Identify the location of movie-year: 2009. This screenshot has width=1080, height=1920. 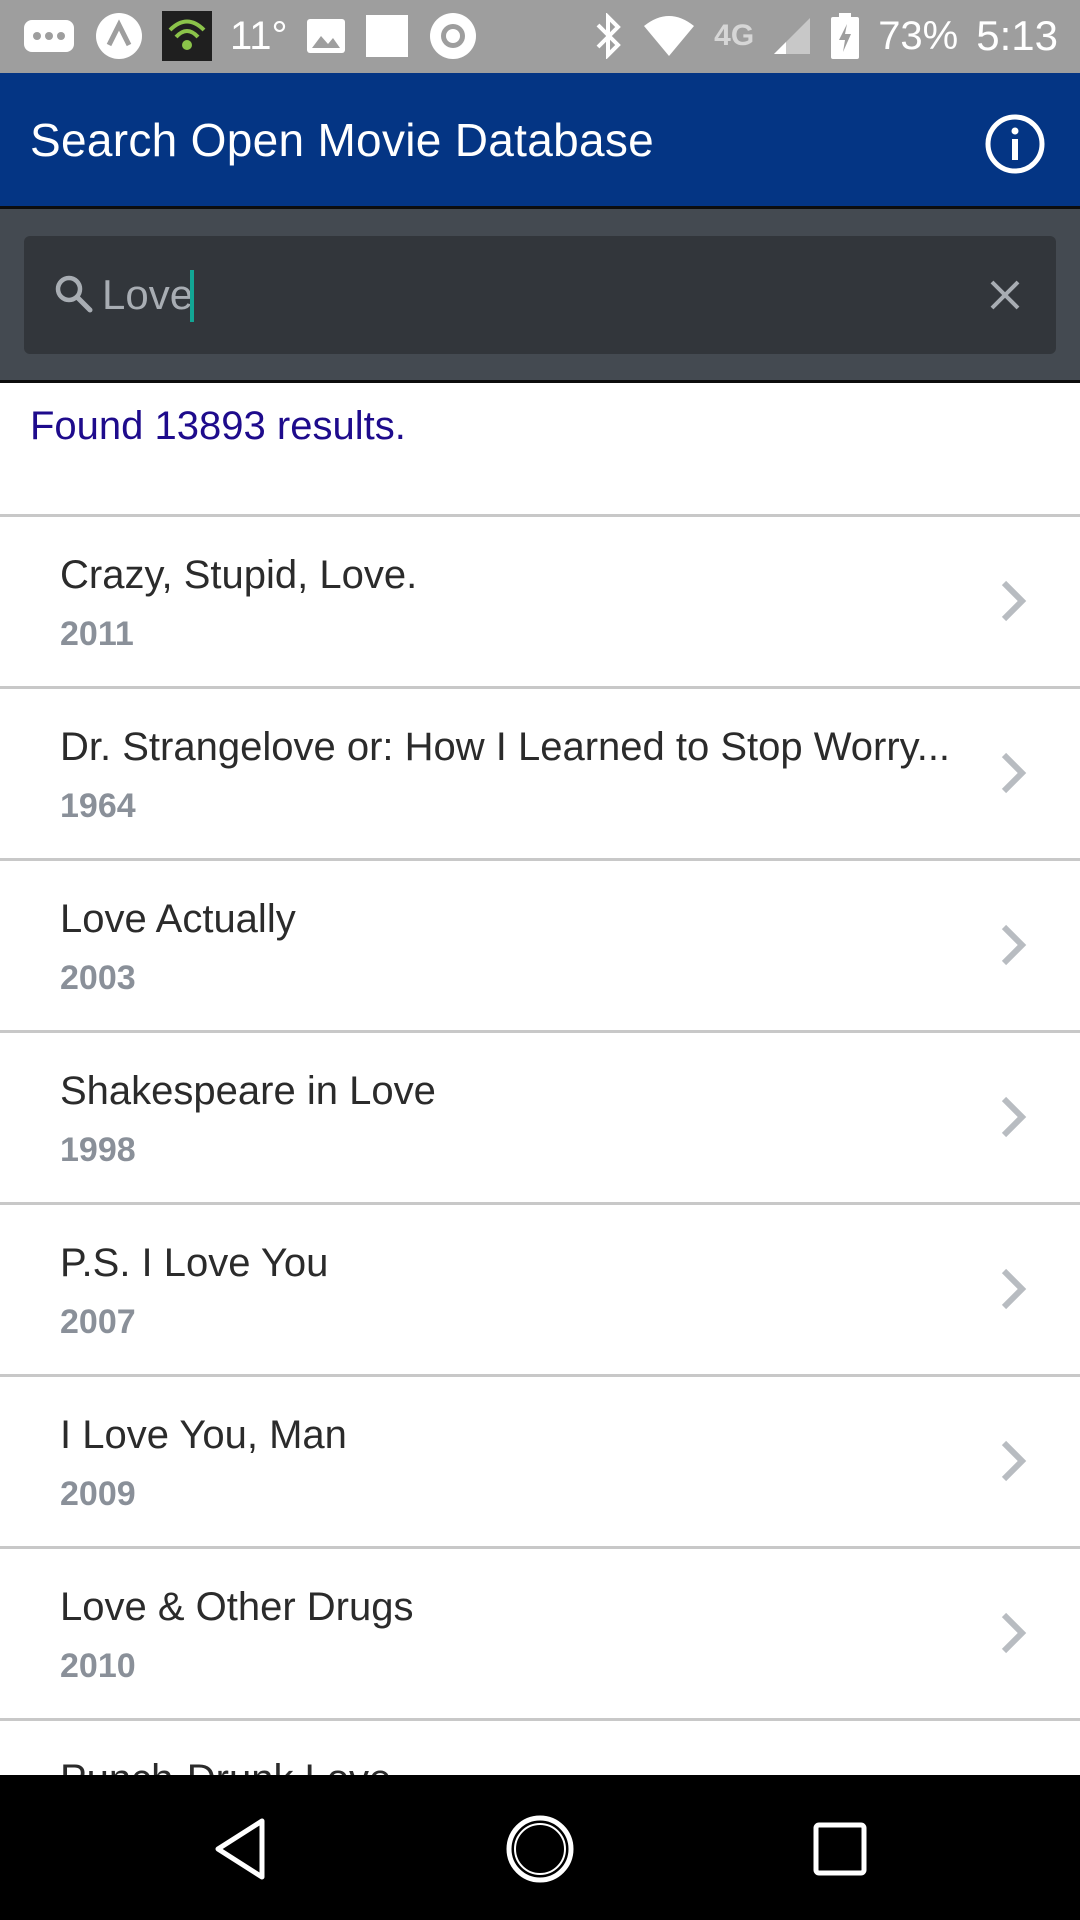
(98, 1494).